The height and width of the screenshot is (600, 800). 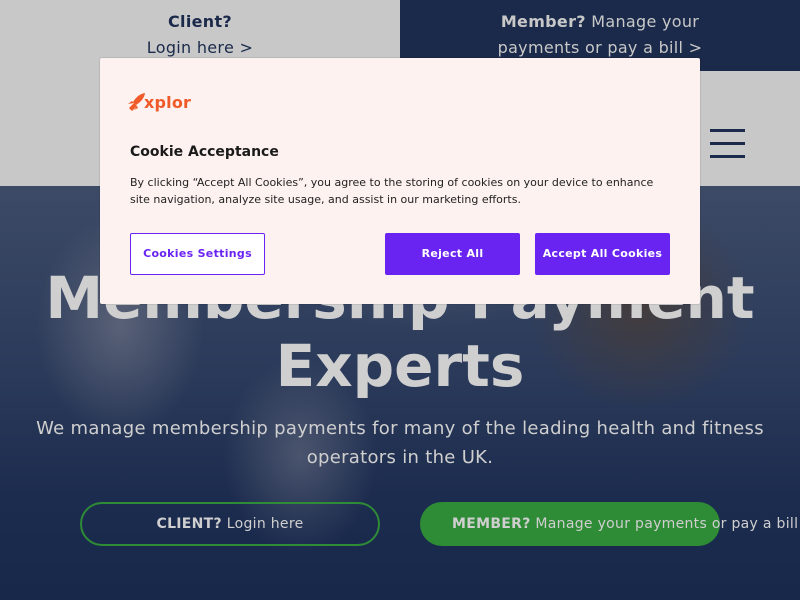 What do you see at coordinates (200, 21) in the screenshot?
I see `client-label: Client?` at bounding box center [200, 21].